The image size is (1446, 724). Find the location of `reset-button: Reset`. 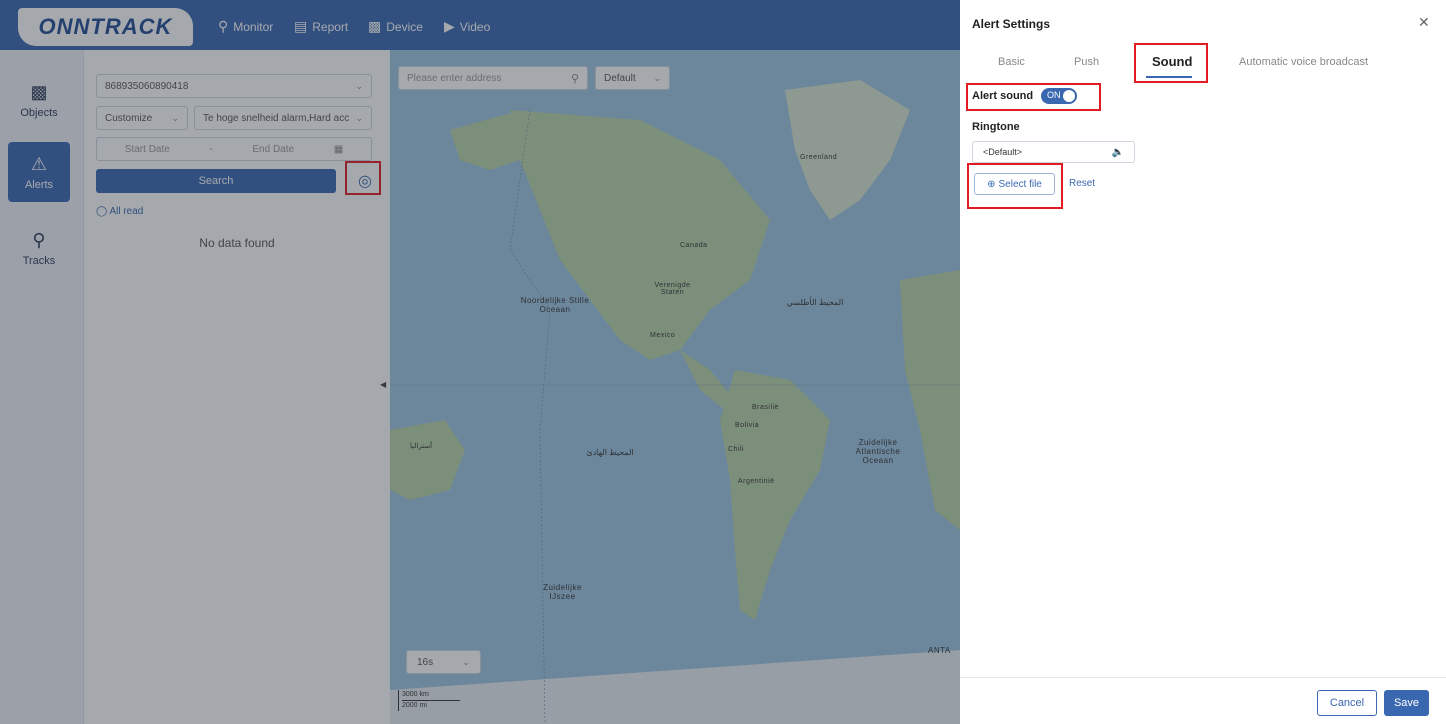

reset-button: Reset is located at coordinates (1082, 183).